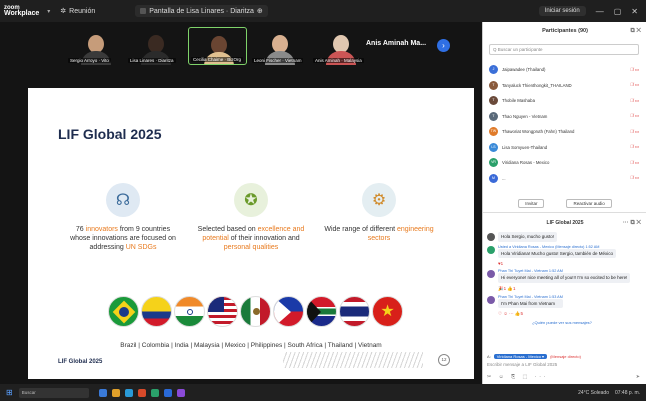 The width and height of the screenshot is (646, 401). What do you see at coordinates (443, 45) in the screenshot?
I see `next-page-button: ›` at bounding box center [443, 45].